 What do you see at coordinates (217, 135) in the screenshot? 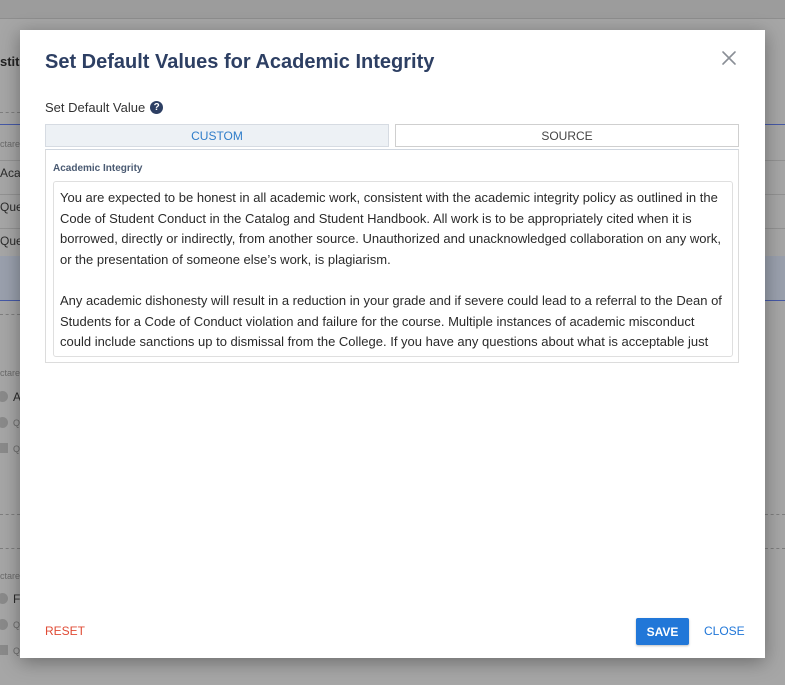
I see `tab-custom: CUSTOM` at bounding box center [217, 135].